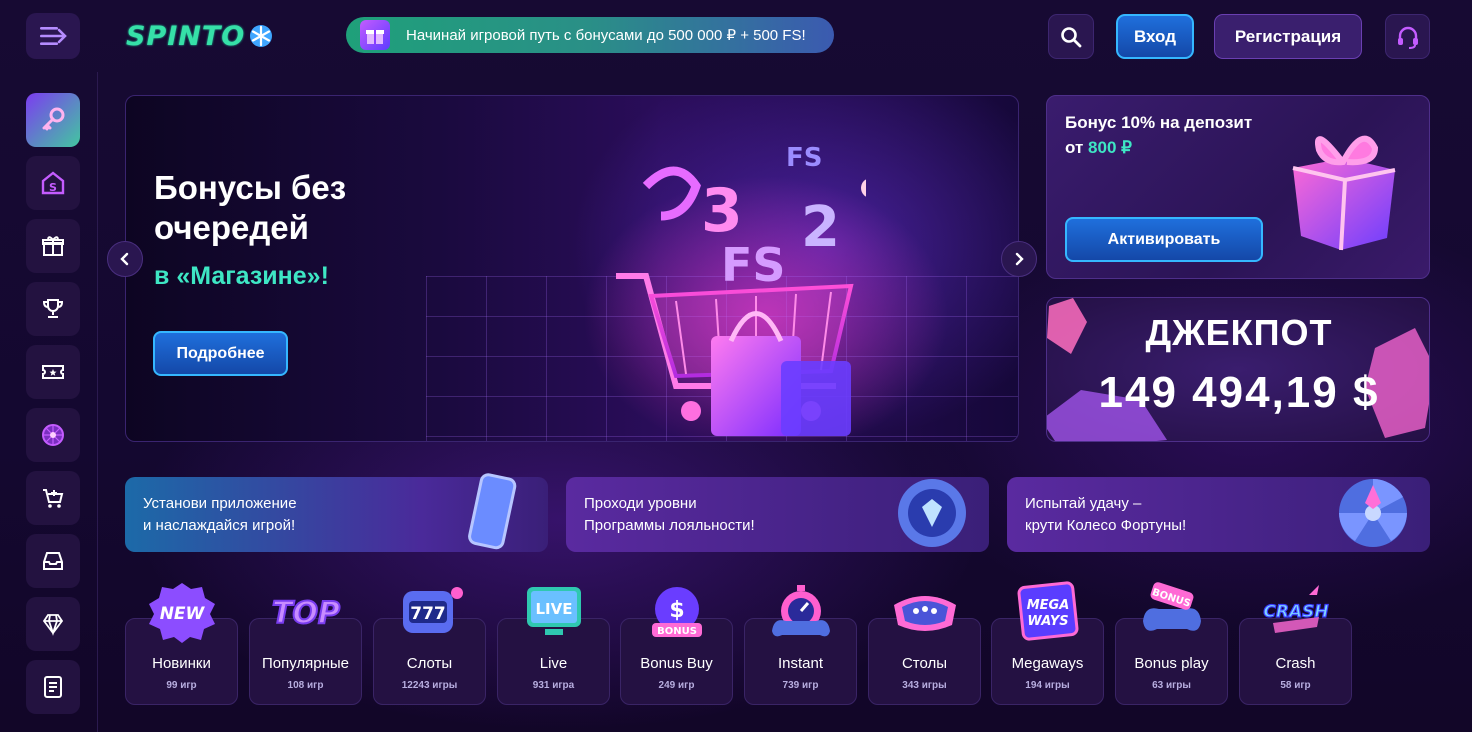 The width and height of the screenshot is (1472, 732). I want to click on svg-text: NEW, so click(183, 614).